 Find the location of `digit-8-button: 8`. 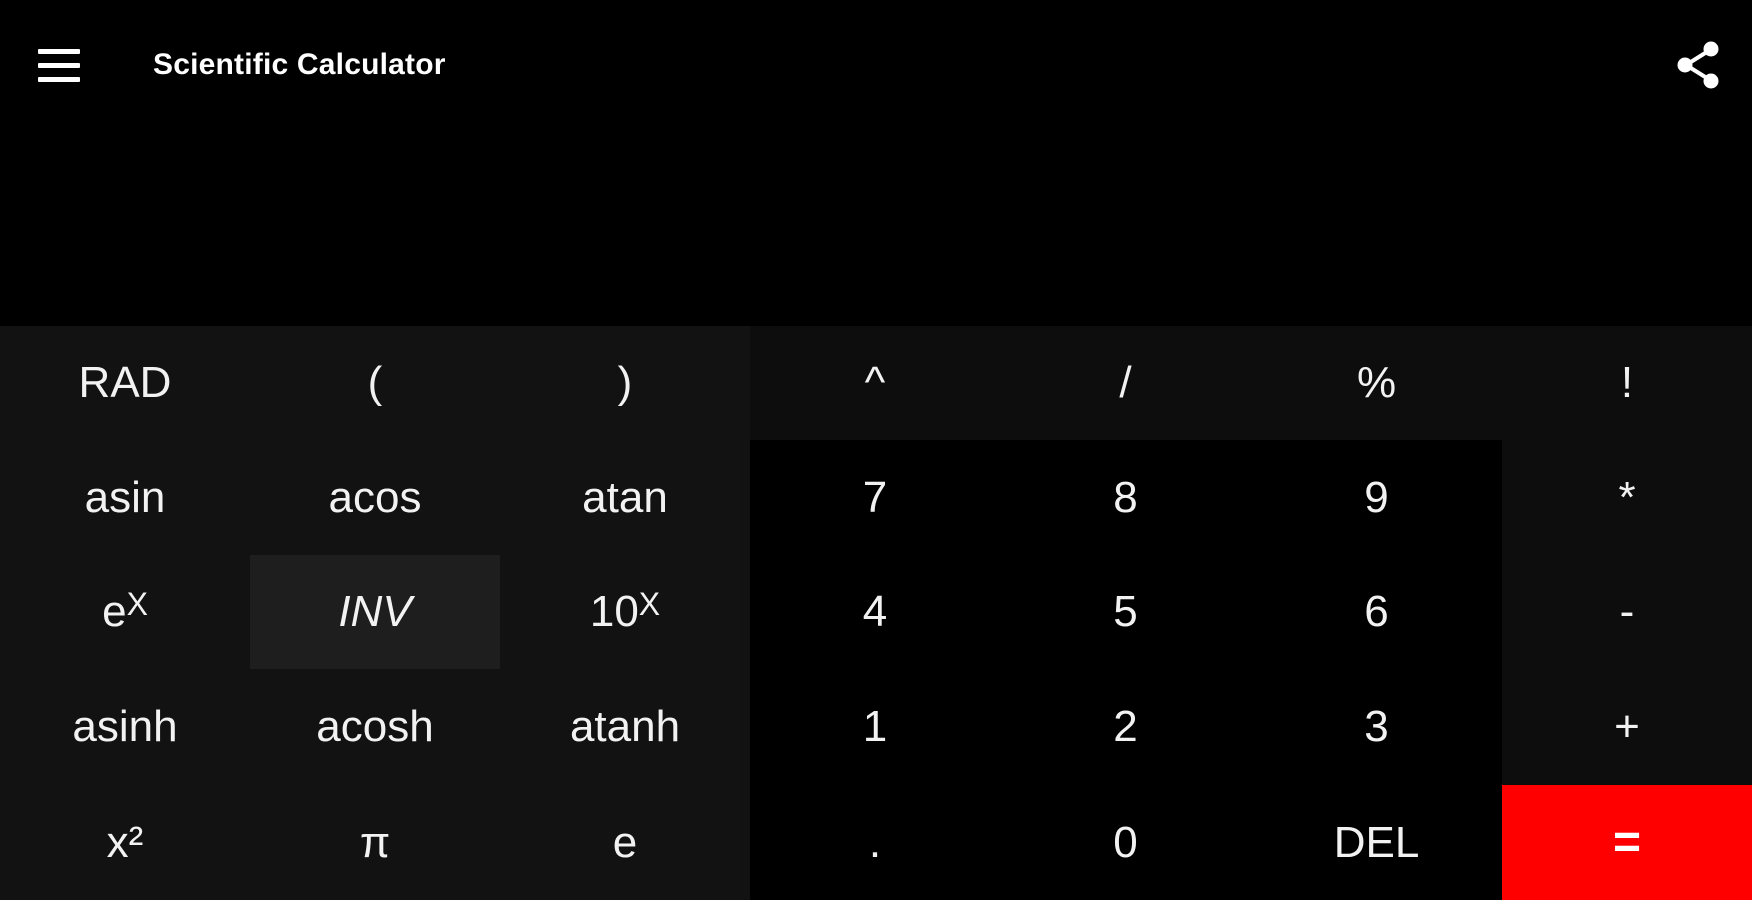

digit-8-button: 8 is located at coordinates (1125, 497).